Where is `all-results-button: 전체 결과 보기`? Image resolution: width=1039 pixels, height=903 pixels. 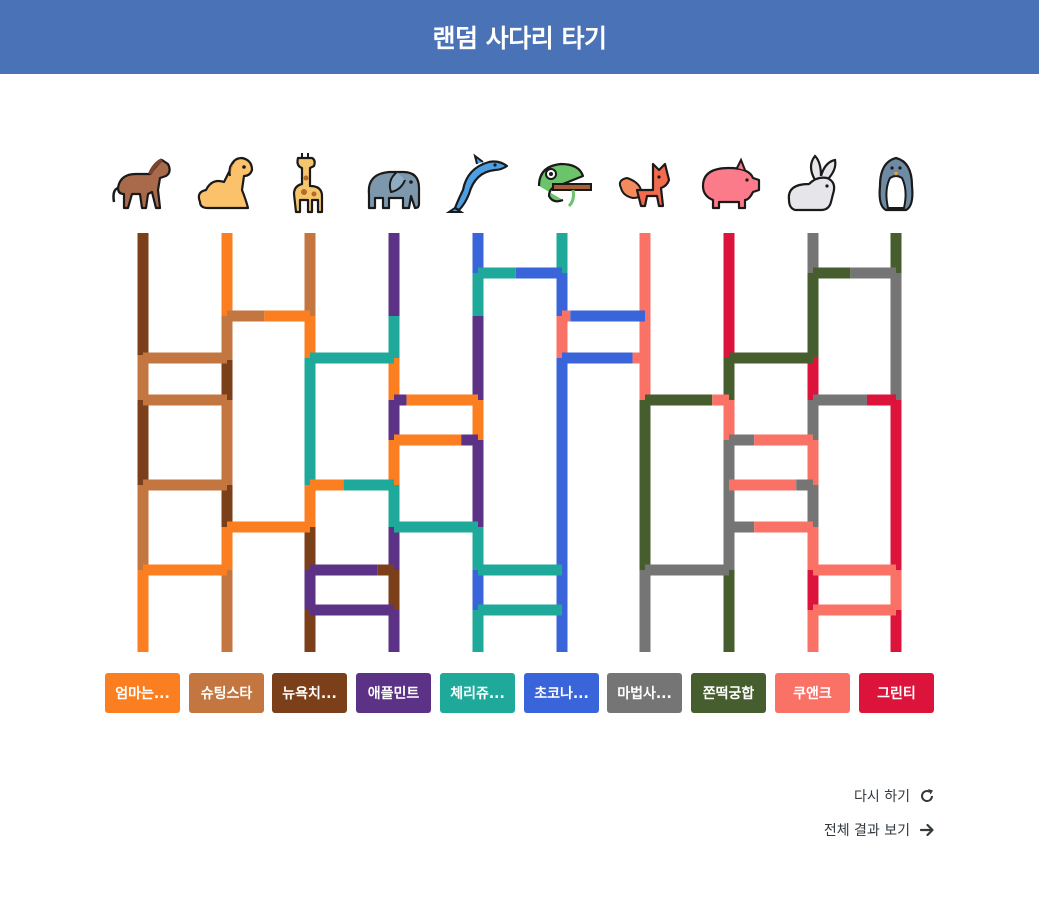
all-results-button: 전체 결과 보기 is located at coordinates (879, 830).